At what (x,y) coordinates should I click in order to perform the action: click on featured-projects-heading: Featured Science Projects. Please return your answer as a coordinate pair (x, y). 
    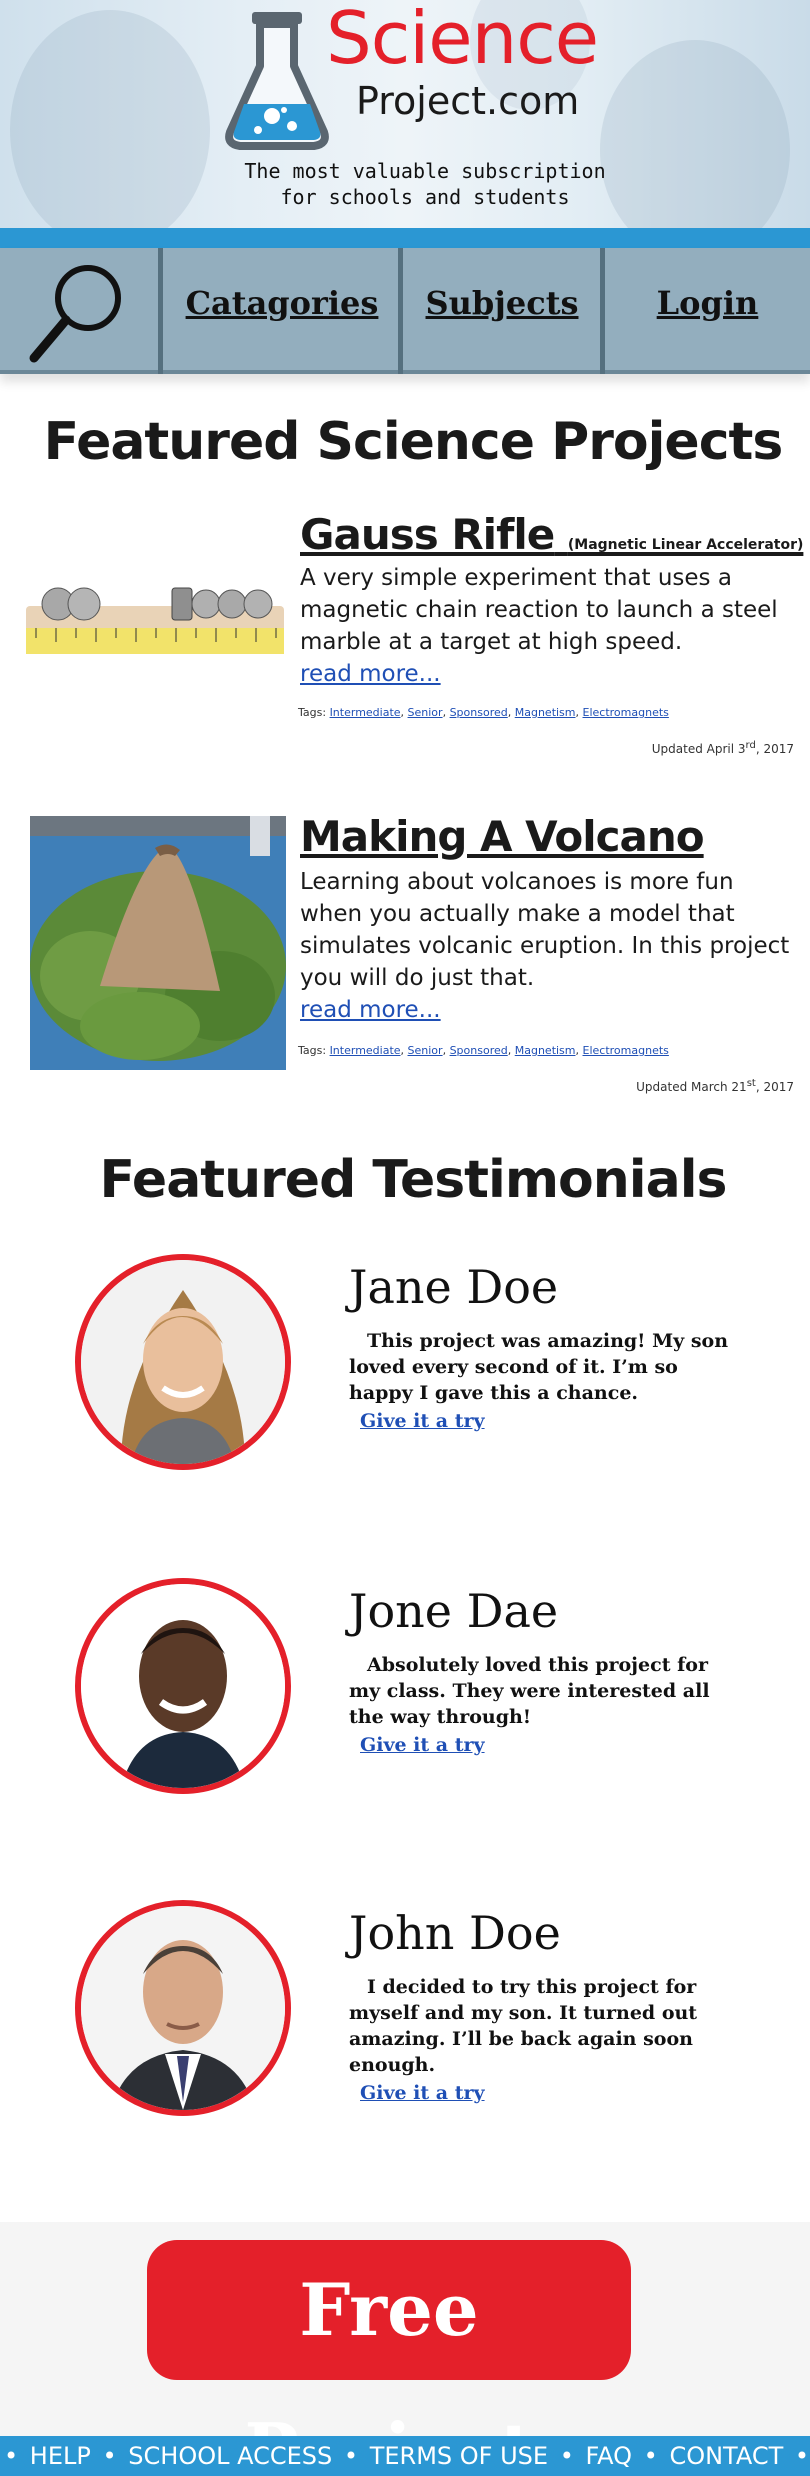
    Looking at the image, I should click on (413, 442).